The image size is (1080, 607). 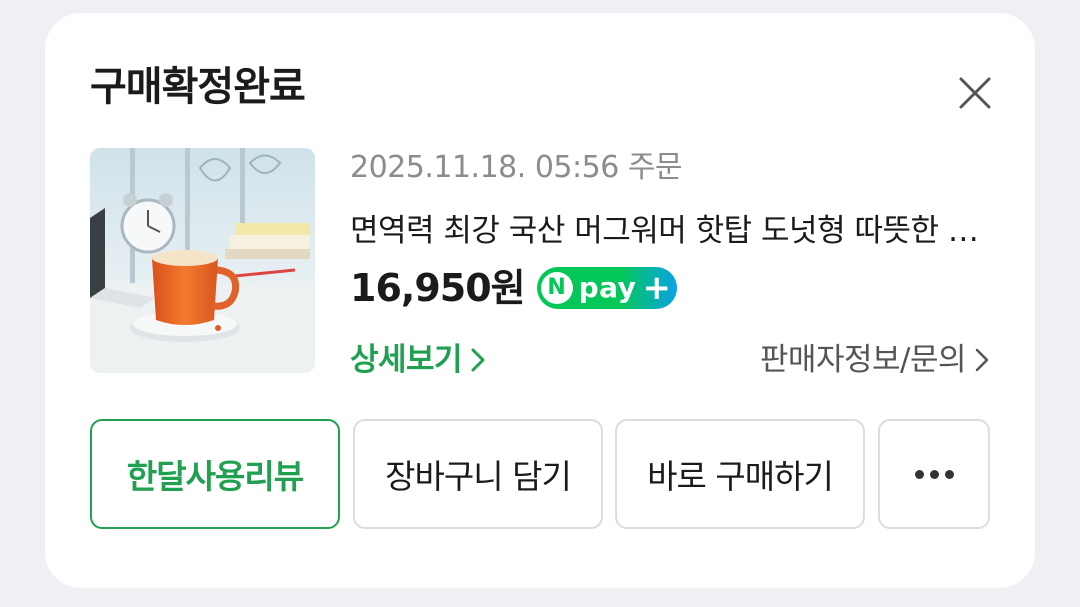 What do you see at coordinates (670, 231) in the screenshot?
I see `product-name: 면역력 최강 국산 머그워머 핫탑 도넛형 따뜻한 컵받침` at bounding box center [670, 231].